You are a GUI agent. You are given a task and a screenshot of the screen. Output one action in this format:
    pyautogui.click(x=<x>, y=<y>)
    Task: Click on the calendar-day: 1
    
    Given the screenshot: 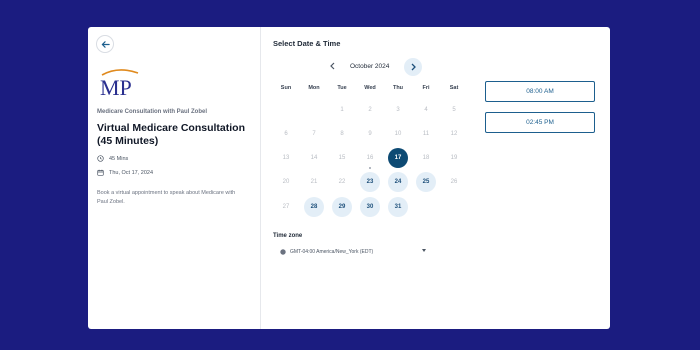 What is the action you would take?
    pyautogui.click(x=342, y=110)
    